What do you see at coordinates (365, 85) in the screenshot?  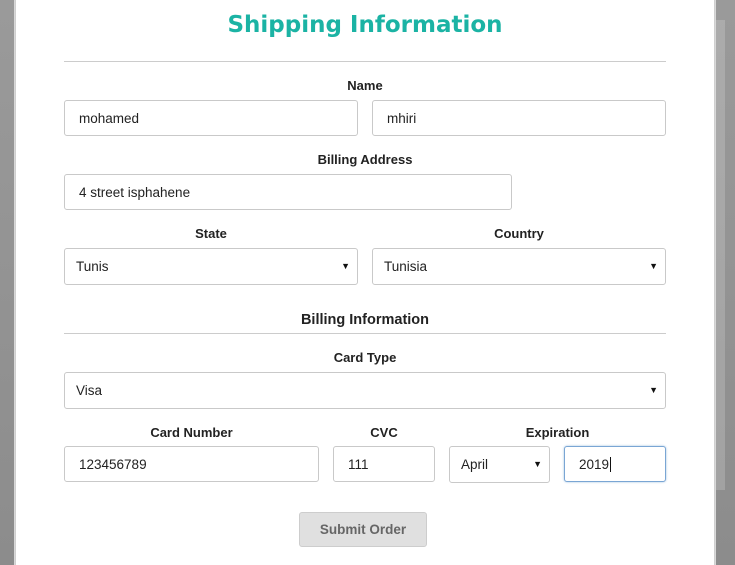 I see `name-label: Name` at bounding box center [365, 85].